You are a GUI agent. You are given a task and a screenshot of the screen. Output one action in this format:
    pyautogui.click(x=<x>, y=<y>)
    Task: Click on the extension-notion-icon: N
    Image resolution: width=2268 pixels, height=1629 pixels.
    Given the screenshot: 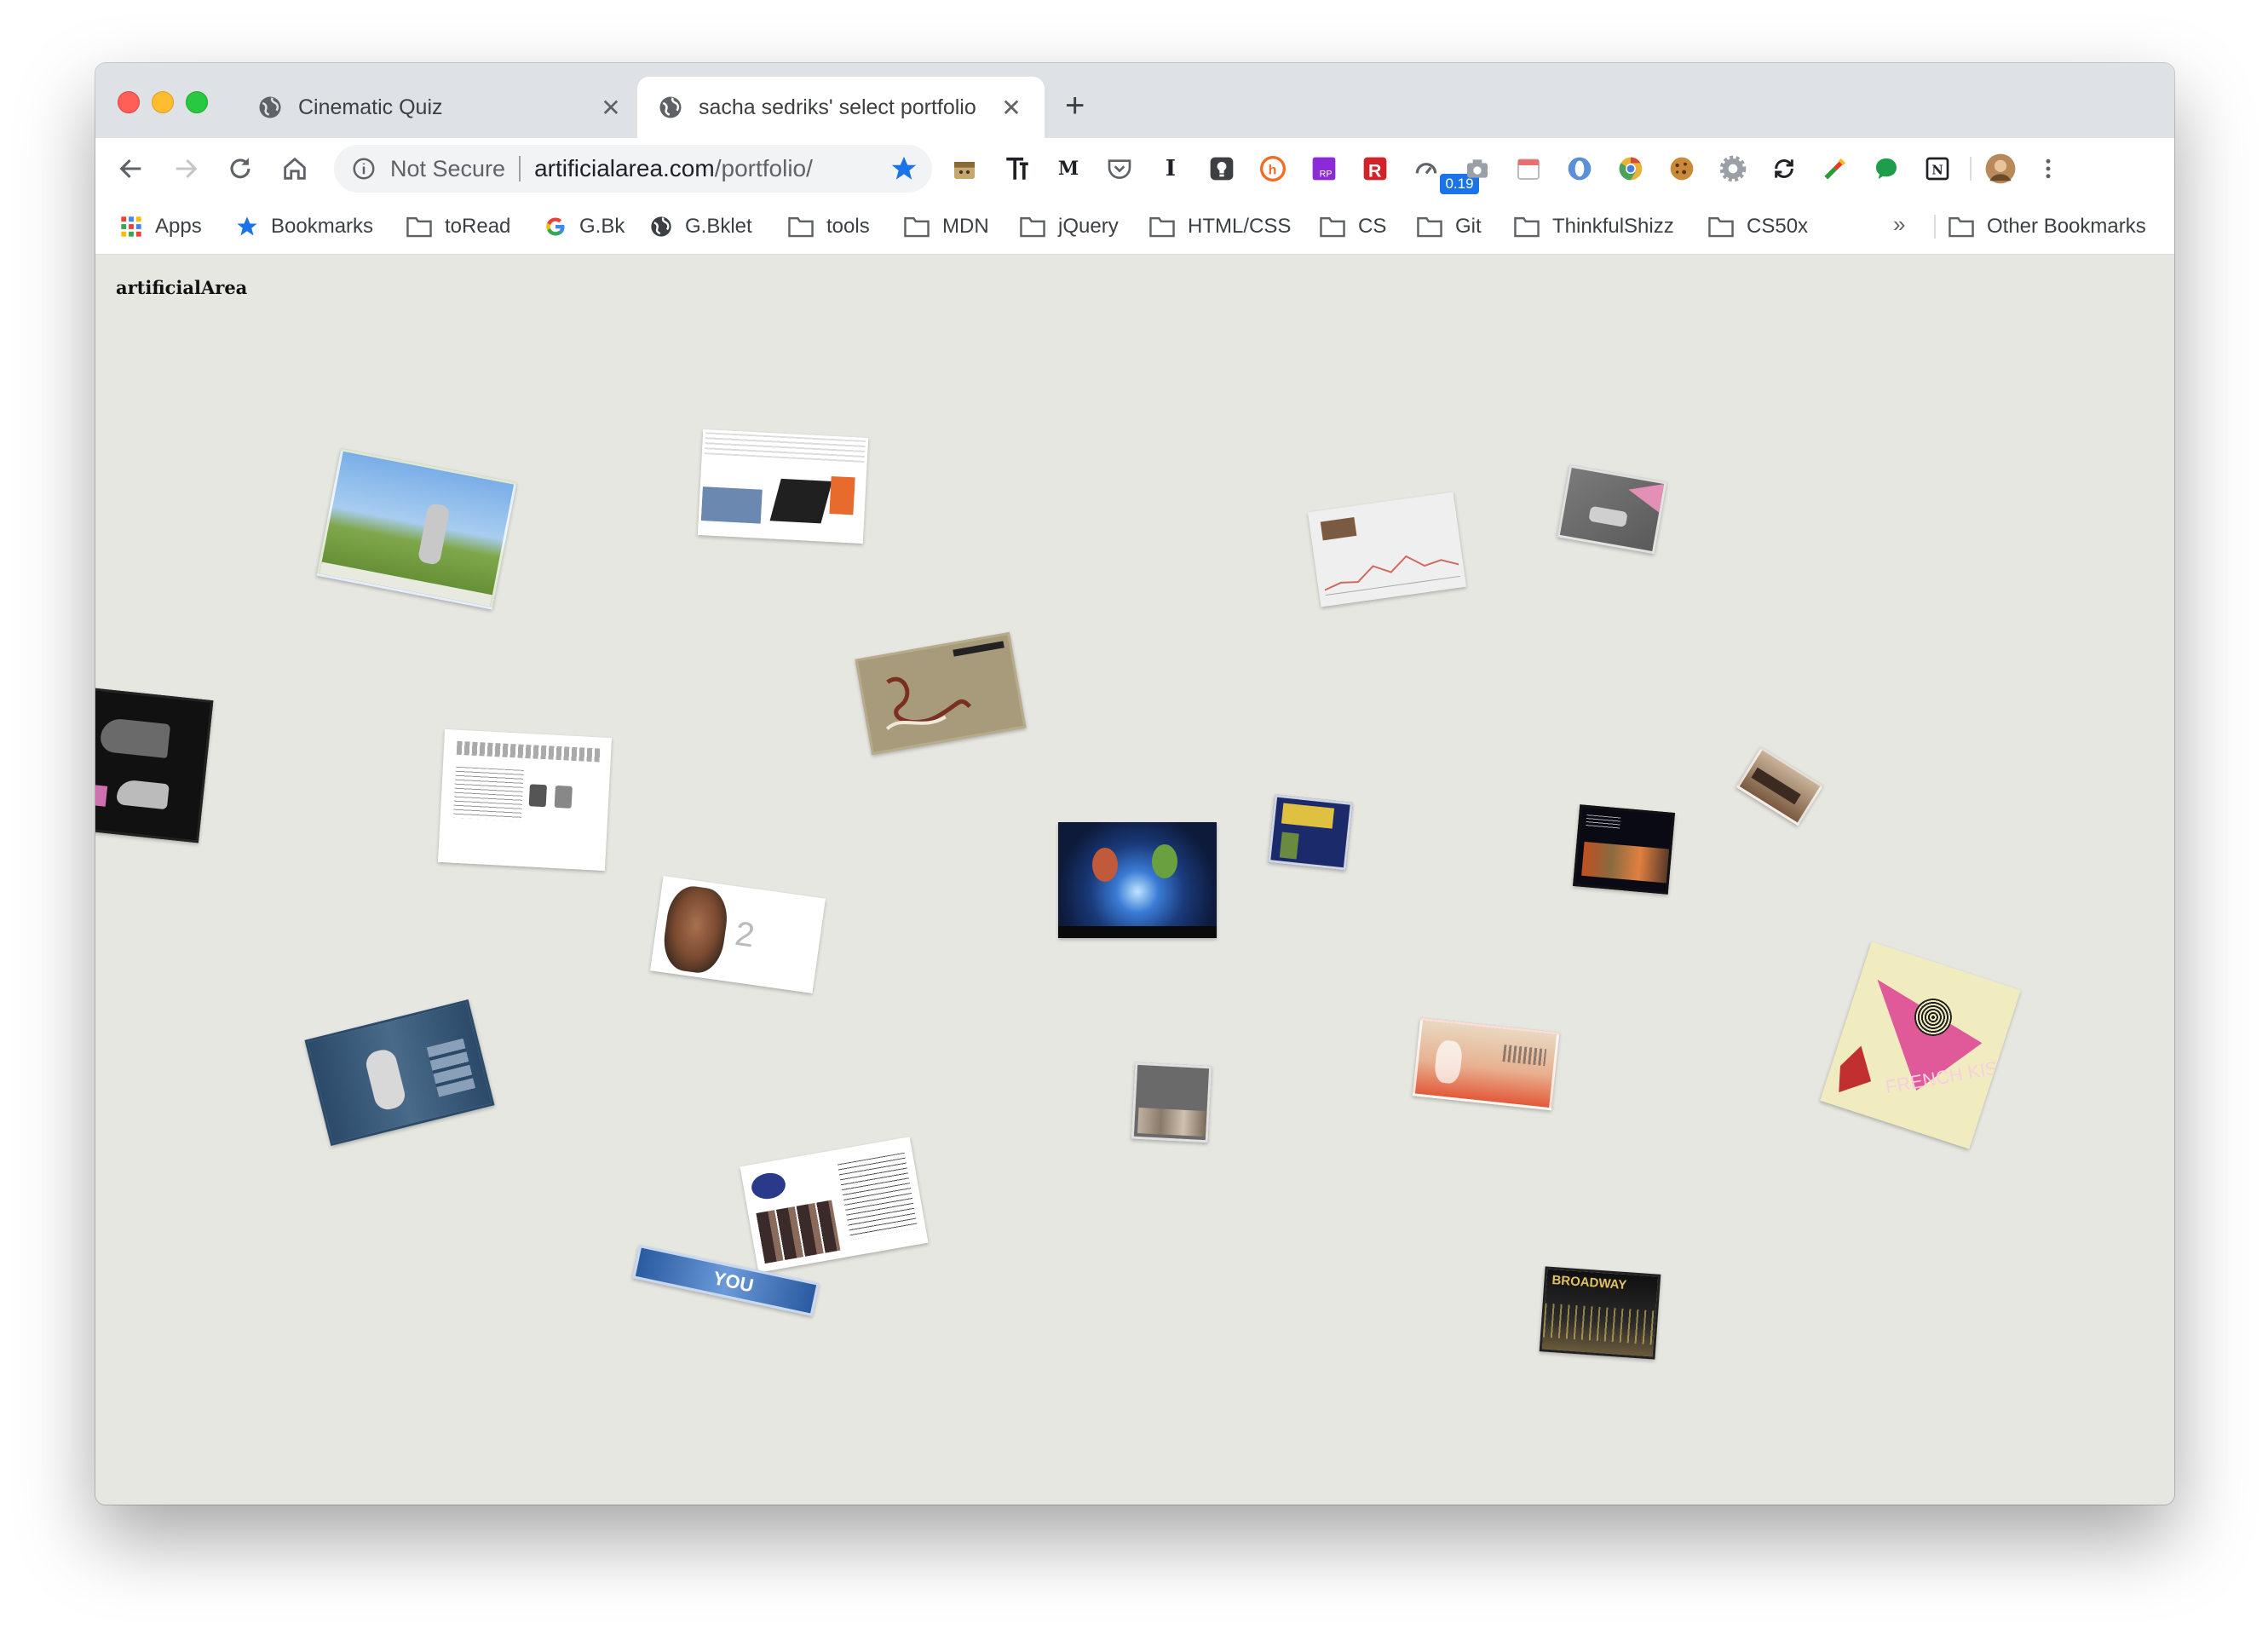 What is the action you would take?
    pyautogui.click(x=1937, y=169)
    